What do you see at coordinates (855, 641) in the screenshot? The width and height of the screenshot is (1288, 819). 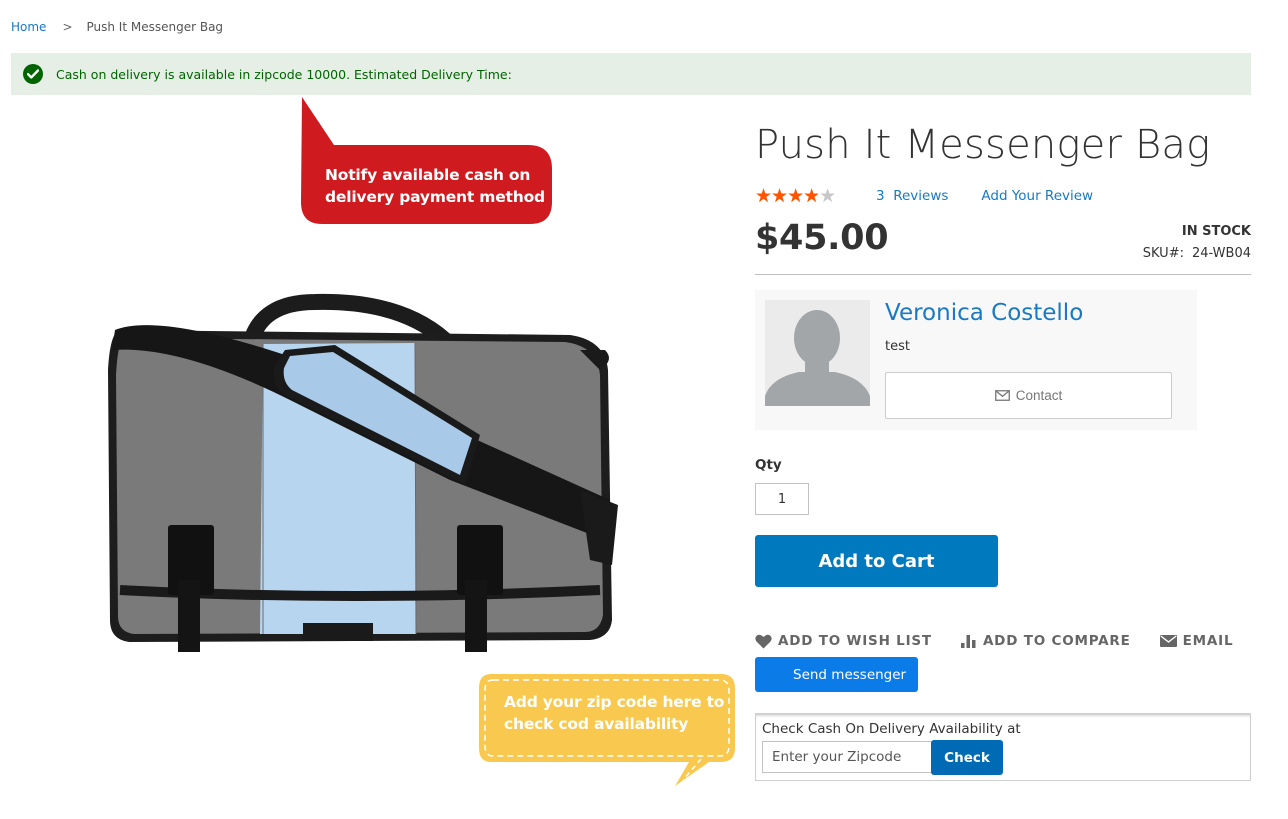 I see `wishlist-label: ADD TO WISH LIST` at bounding box center [855, 641].